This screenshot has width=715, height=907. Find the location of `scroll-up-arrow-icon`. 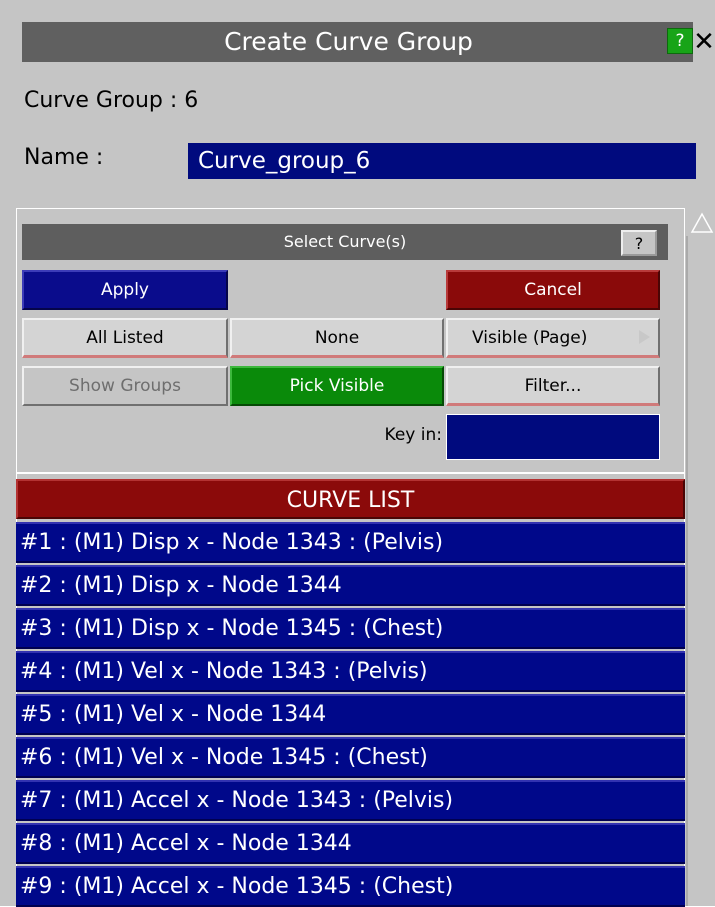

scroll-up-arrow-icon is located at coordinates (702, 223).